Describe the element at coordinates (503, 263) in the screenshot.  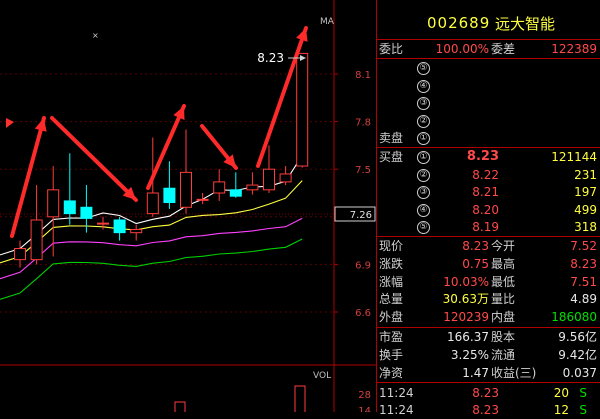
I see `stat-label: 最高` at that location.